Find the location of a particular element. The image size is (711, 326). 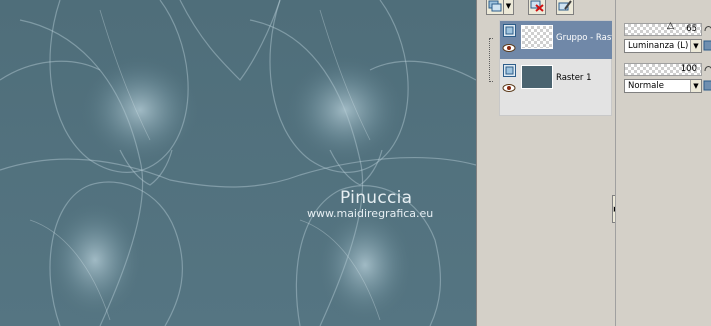

layer-stack-icon is located at coordinates (495, 6).